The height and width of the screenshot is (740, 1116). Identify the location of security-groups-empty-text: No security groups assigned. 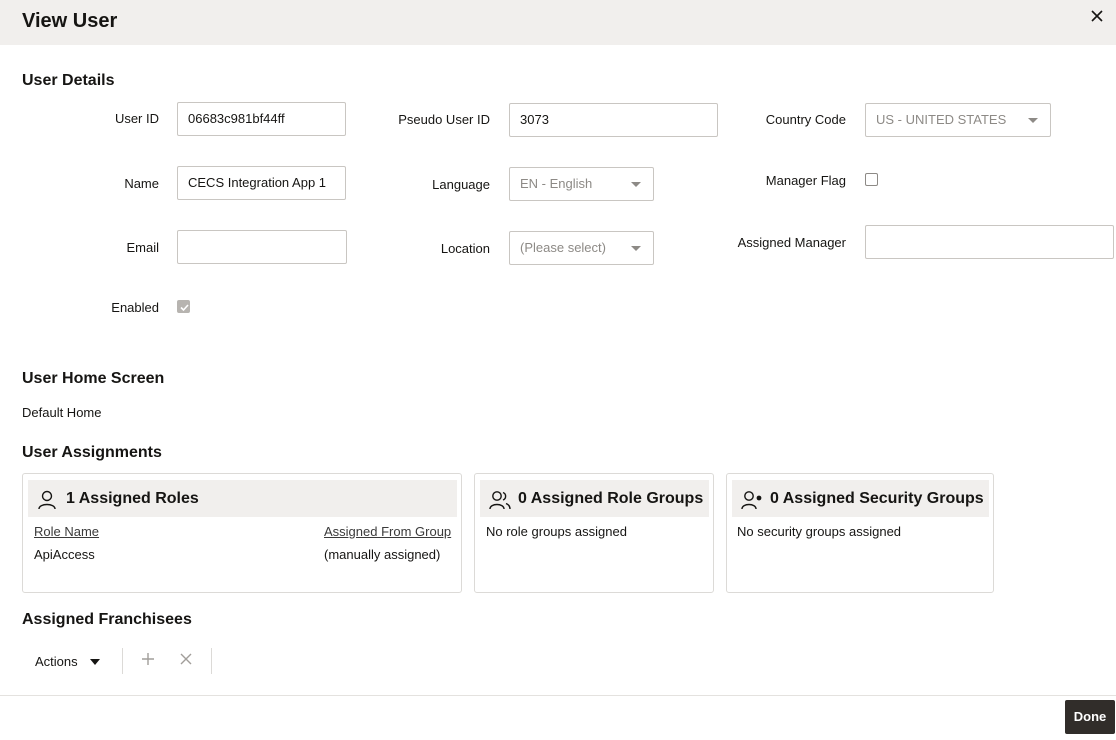
(819, 531).